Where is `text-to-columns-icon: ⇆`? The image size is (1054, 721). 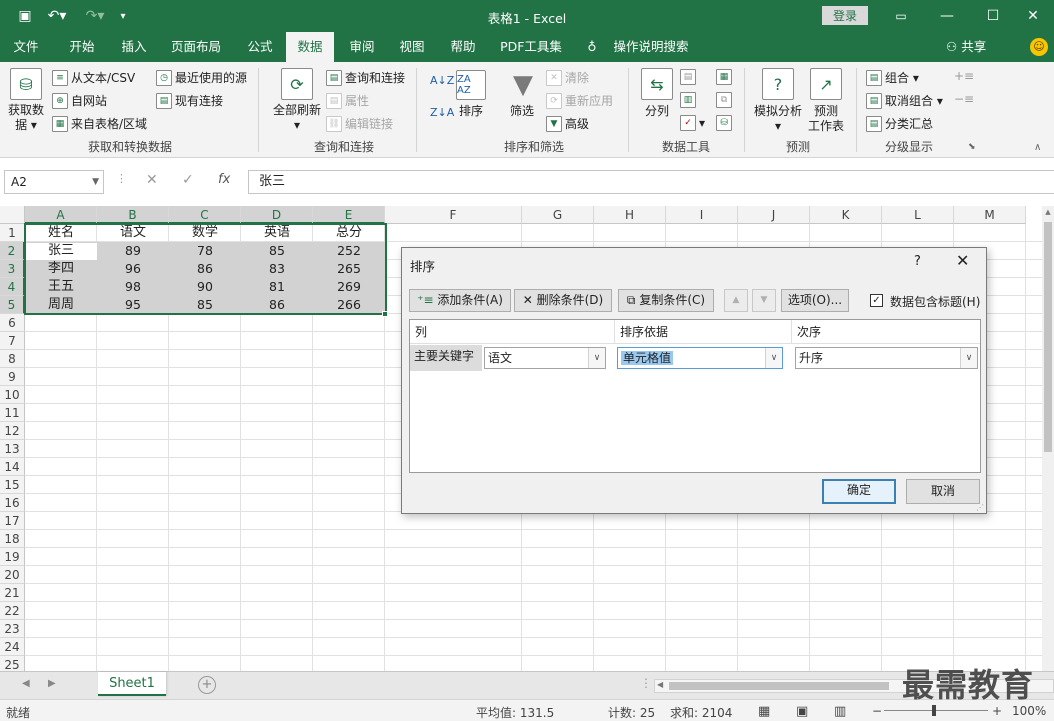 text-to-columns-icon: ⇆ is located at coordinates (657, 84).